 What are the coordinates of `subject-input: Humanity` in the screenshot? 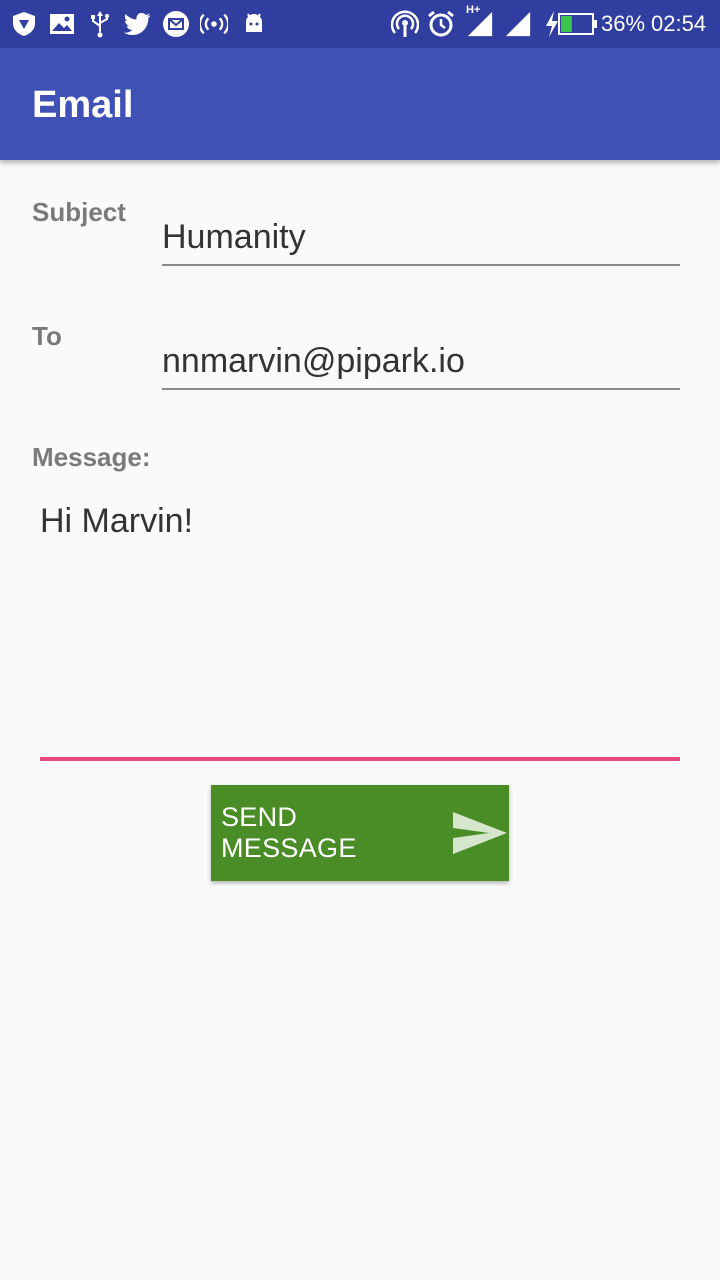 It's located at (234, 237).